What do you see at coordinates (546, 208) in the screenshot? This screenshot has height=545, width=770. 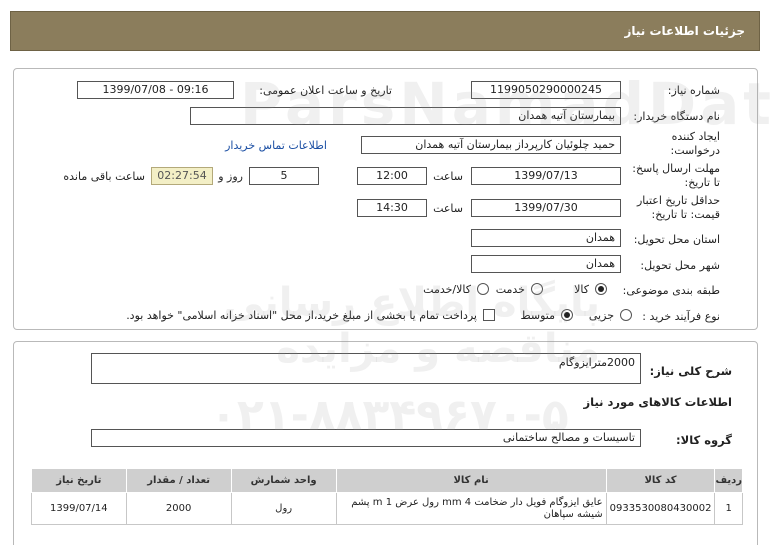 I see `validity-date-field: 1399/07/30` at bounding box center [546, 208].